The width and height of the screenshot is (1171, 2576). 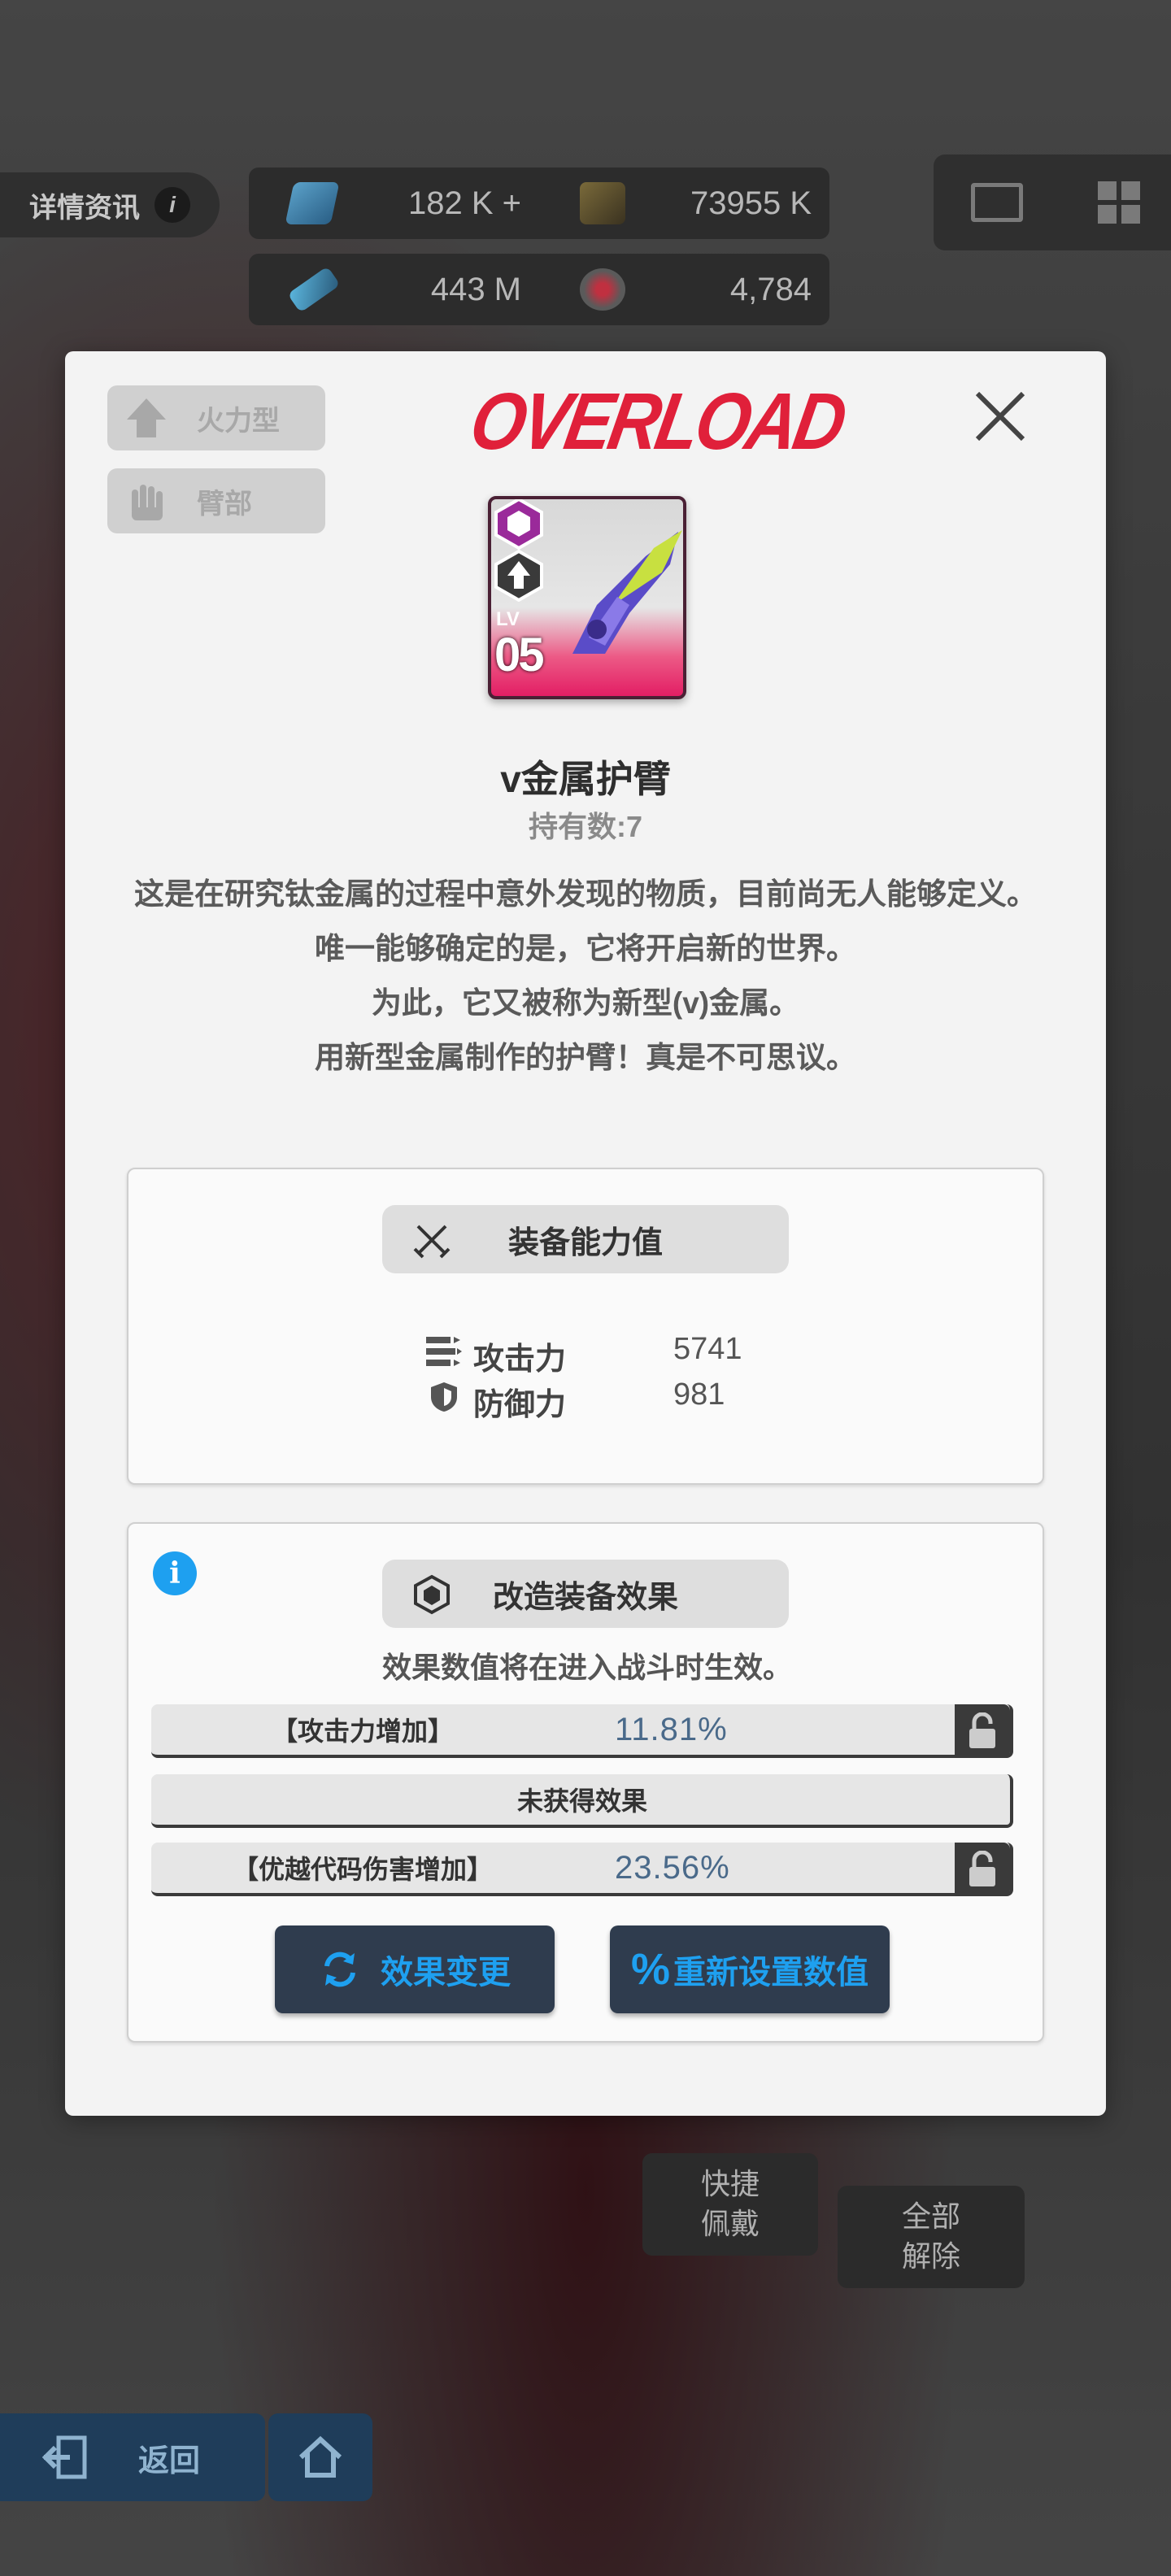 I want to click on effect-slot-3: 【优越代码伤害增加】 23.56%, so click(x=582, y=1869).